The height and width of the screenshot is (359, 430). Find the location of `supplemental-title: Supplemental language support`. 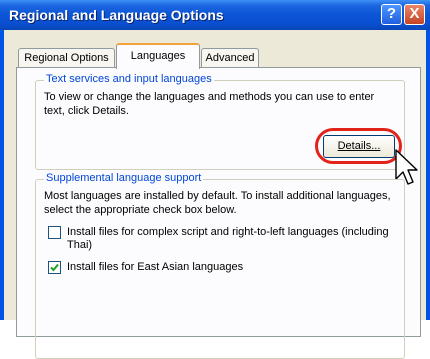

supplemental-title: Supplemental language support is located at coordinates (124, 178).